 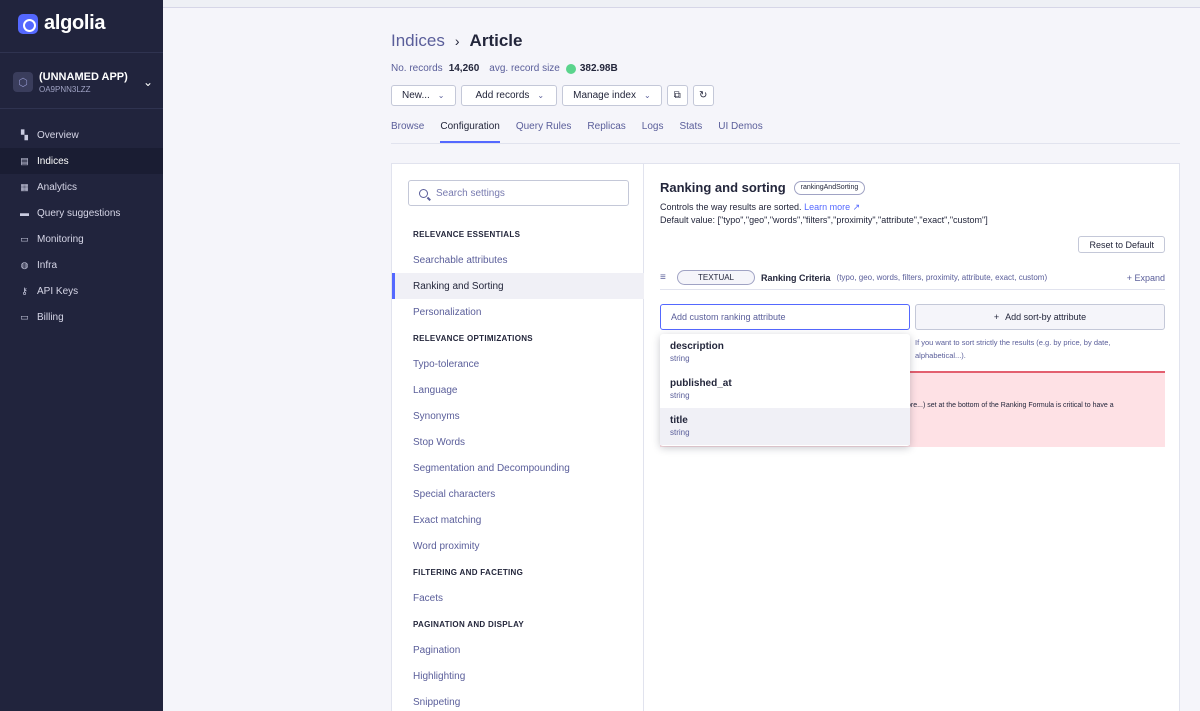 I want to click on suggestion-option: title string, so click(x=785, y=426).